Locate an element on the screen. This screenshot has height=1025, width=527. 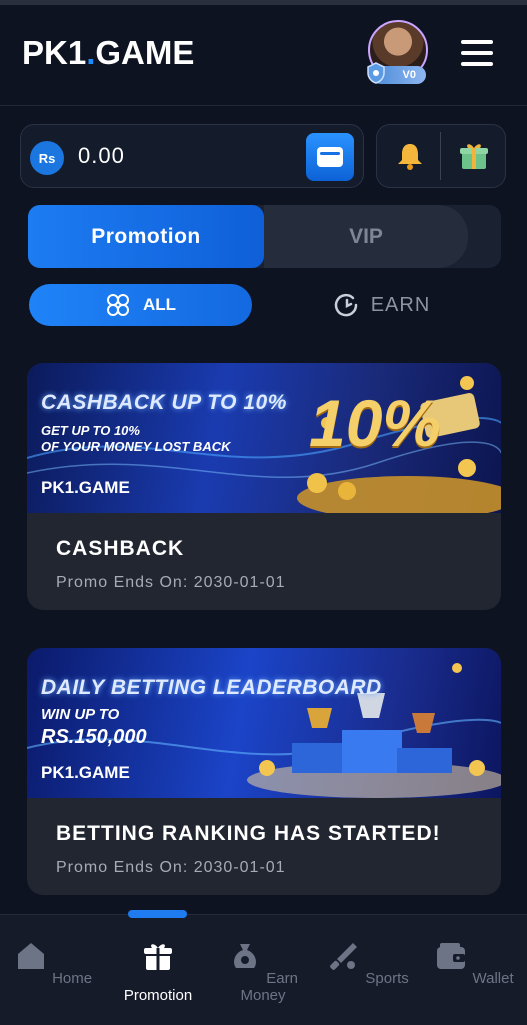
rupee-icon: Rs is located at coordinates (47, 158).